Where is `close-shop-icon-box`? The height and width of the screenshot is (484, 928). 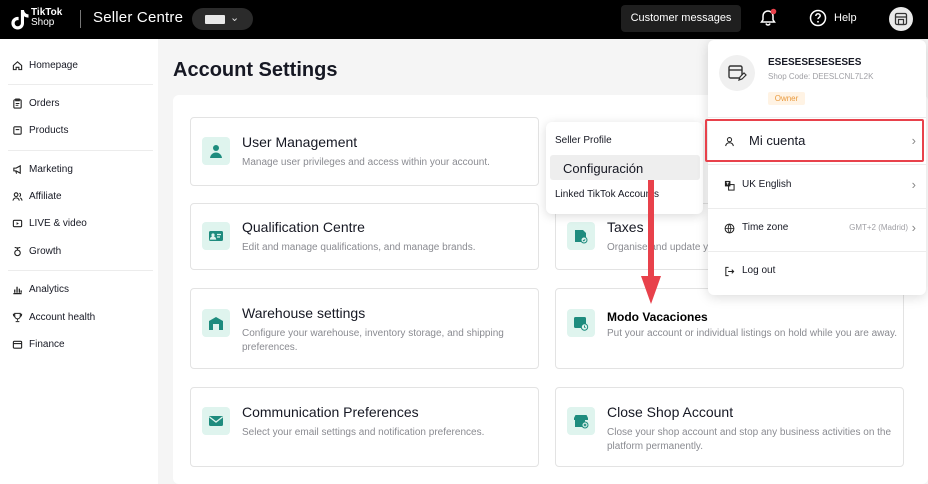
close-shop-icon-box is located at coordinates (581, 421).